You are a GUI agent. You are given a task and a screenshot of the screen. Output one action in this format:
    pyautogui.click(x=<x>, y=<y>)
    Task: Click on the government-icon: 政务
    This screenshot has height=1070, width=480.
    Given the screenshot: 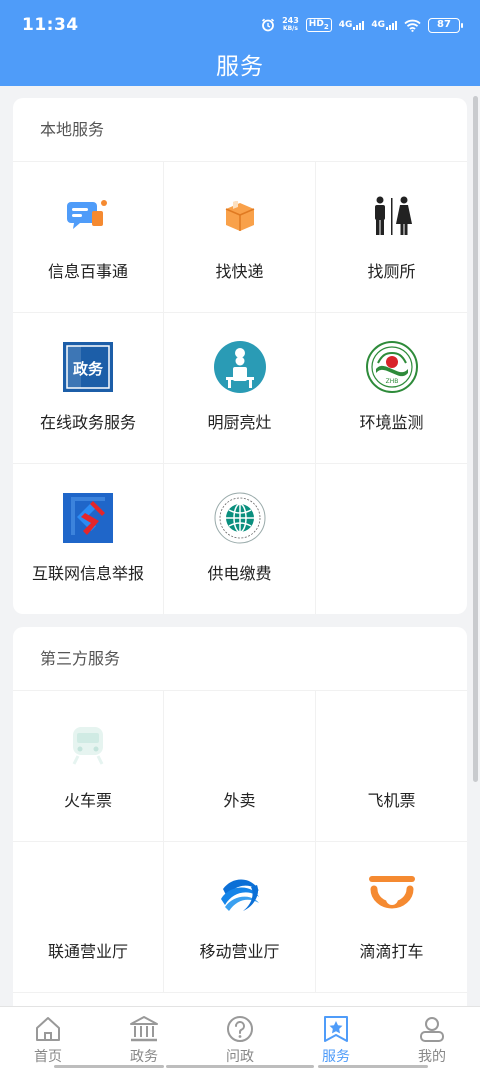 What is the action you would take?
    pyautogui.click(x=88, y=367)
    